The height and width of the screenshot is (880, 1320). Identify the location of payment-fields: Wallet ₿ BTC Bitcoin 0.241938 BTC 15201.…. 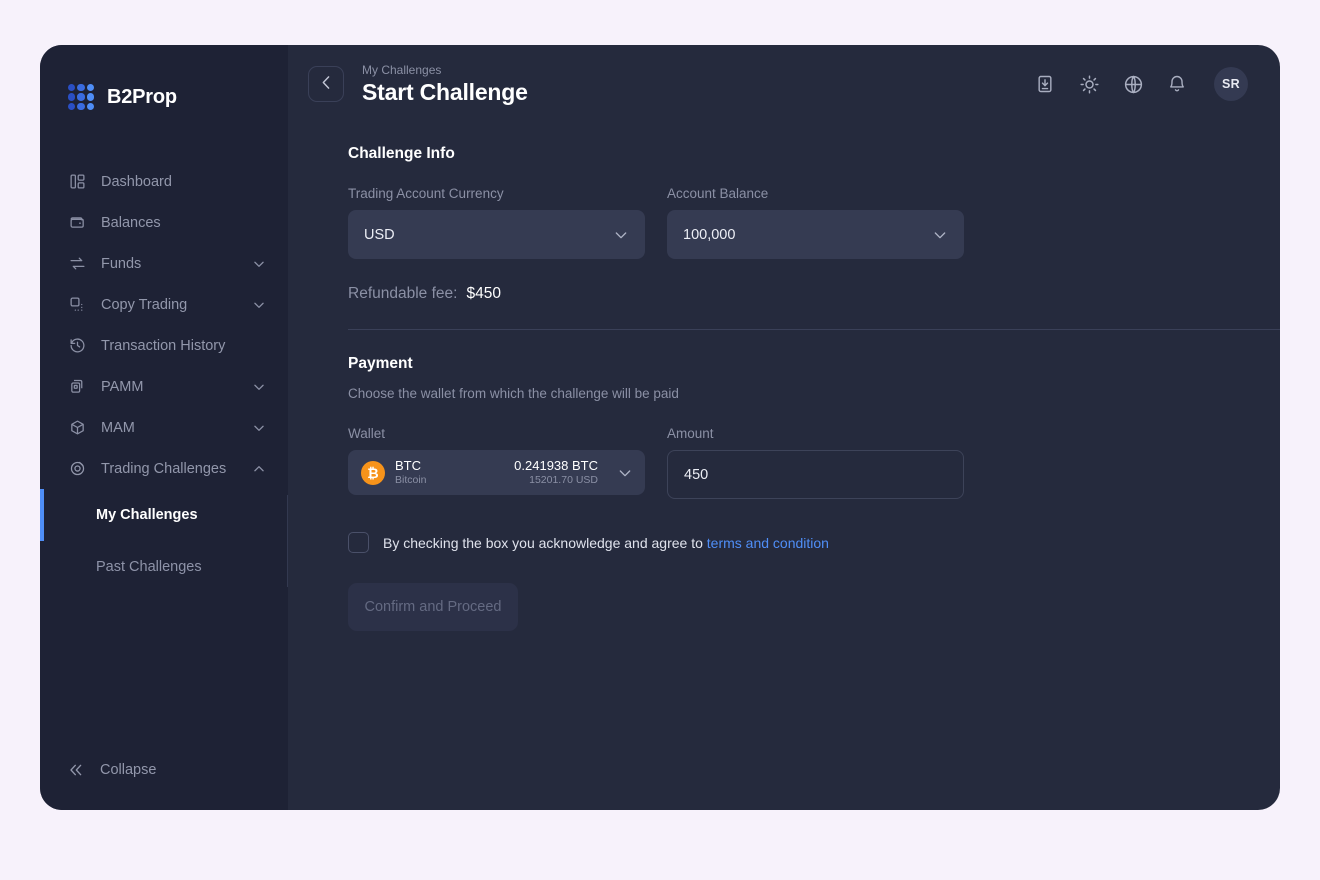
(814, 462).